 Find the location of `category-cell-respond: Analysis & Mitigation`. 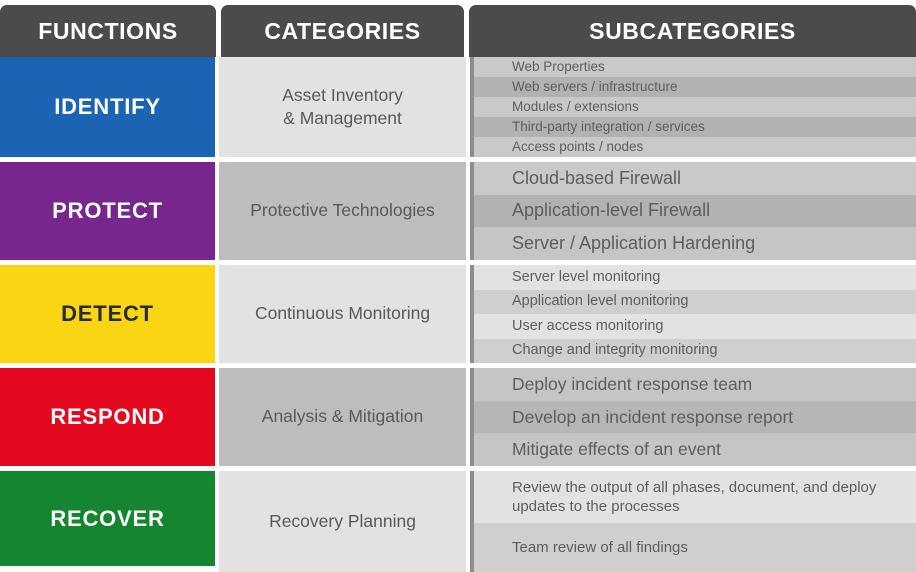

category-cell-respond: Analysis & Mitigation is located at coordinates (342, 417).